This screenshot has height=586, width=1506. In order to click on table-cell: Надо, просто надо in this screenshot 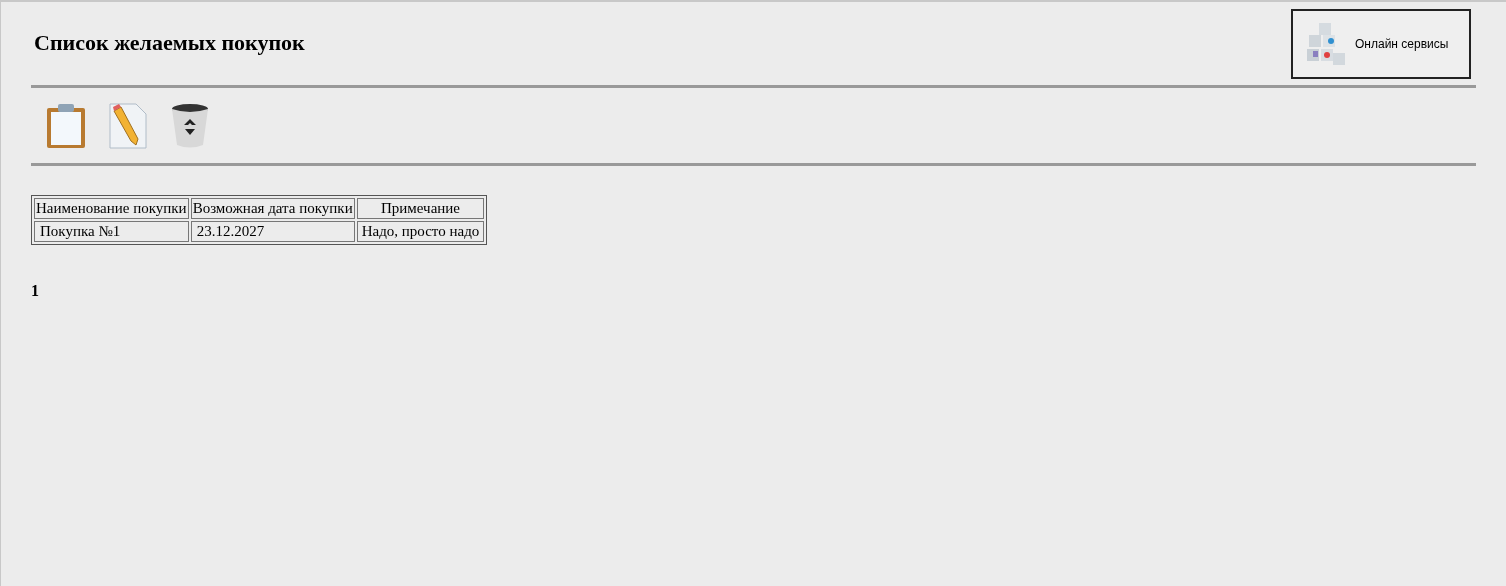, I will do `click(420, 231)`.